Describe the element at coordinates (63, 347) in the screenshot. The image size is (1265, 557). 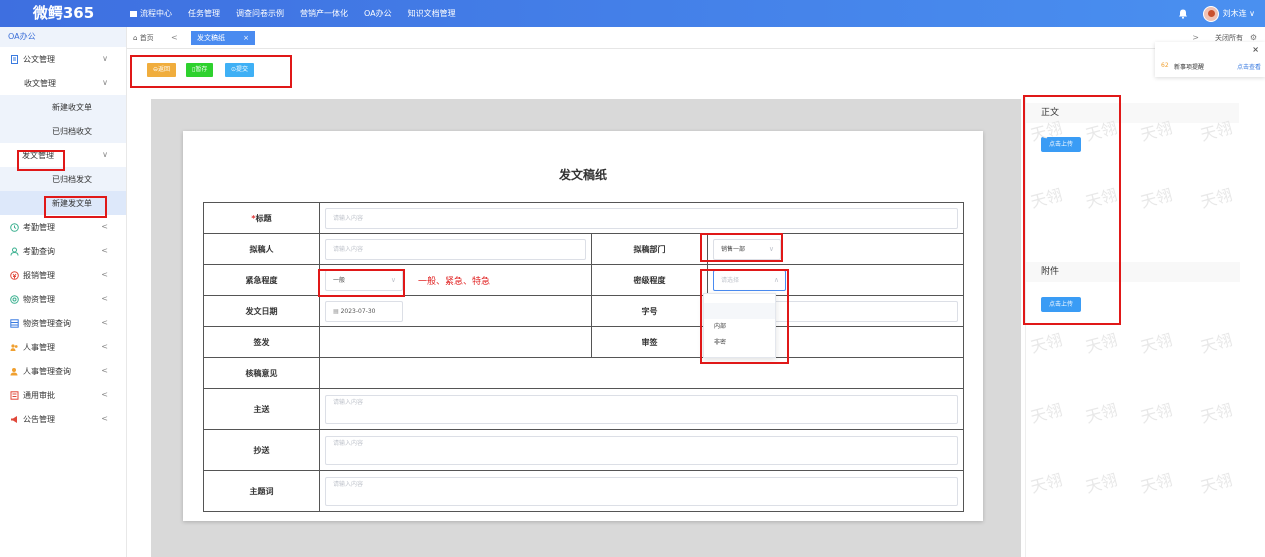
I see `sidebar-item-hr: 人事管理 <` at that location.